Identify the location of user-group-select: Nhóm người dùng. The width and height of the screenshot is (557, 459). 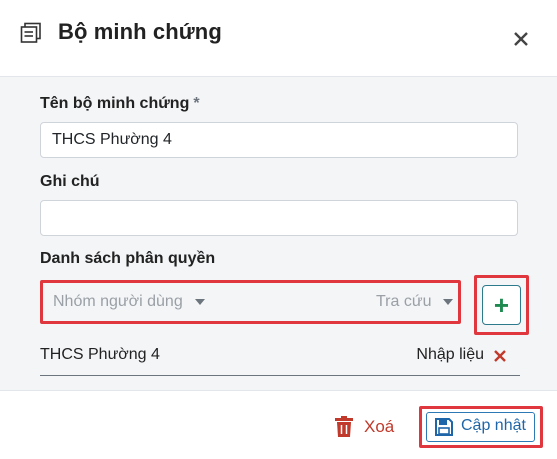
(129, 302).